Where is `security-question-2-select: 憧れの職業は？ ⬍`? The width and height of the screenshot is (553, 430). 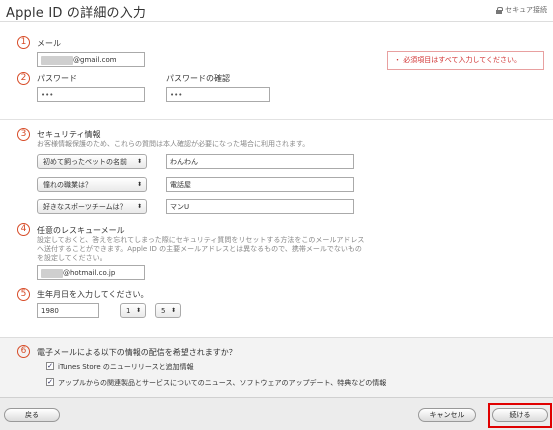
security-question-2-select: 憧れの職業は？ ⬍ is located at coordinates (92, 184).